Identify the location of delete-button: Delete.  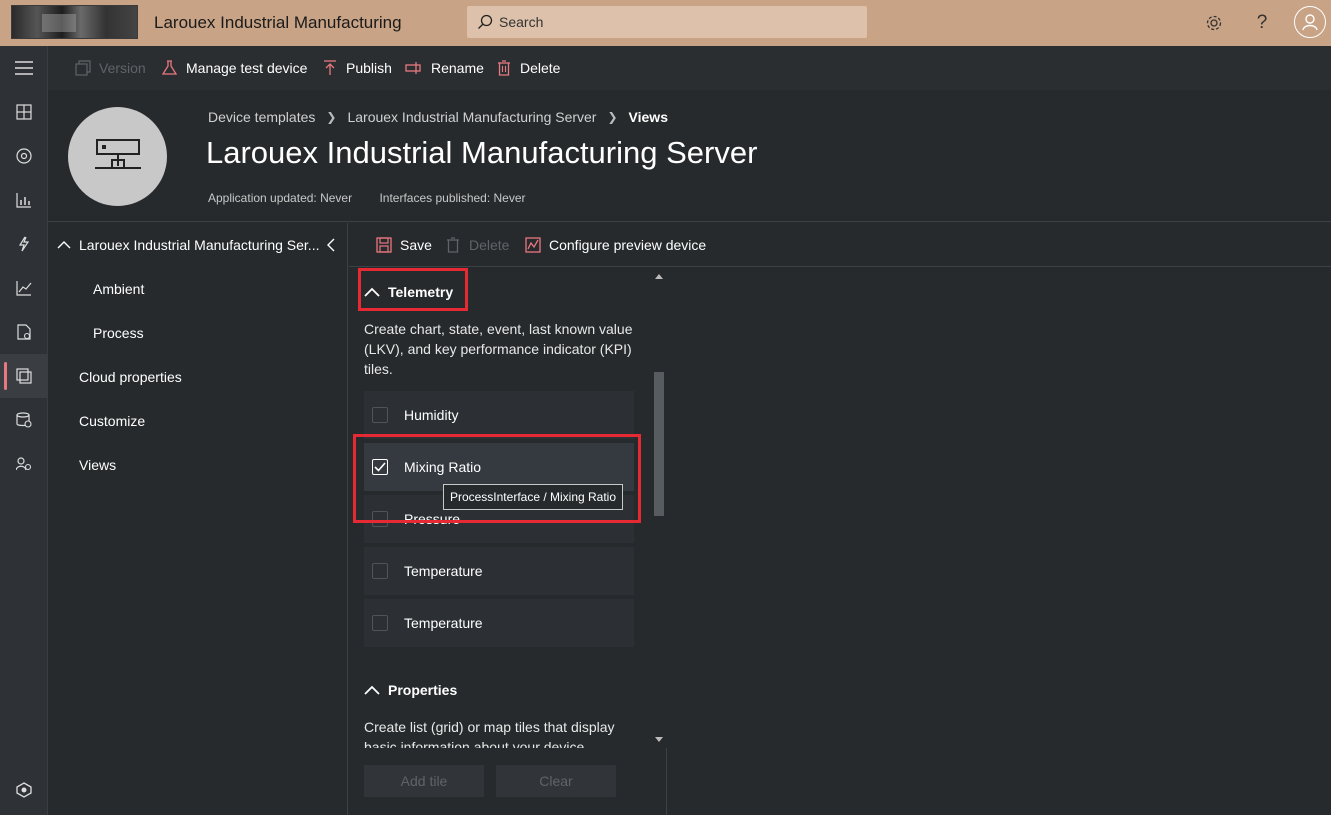
(528, 68).